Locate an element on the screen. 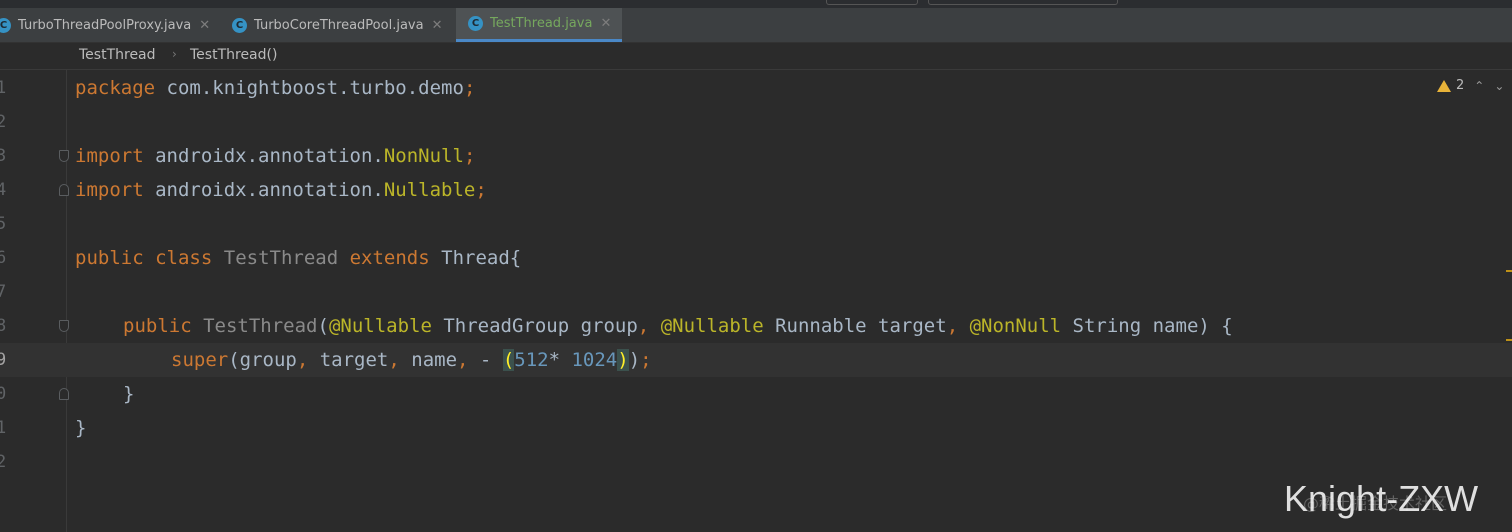 This screenshot has height=532, width=1512. matched-paren: ( is located at coordinates (508, 360).